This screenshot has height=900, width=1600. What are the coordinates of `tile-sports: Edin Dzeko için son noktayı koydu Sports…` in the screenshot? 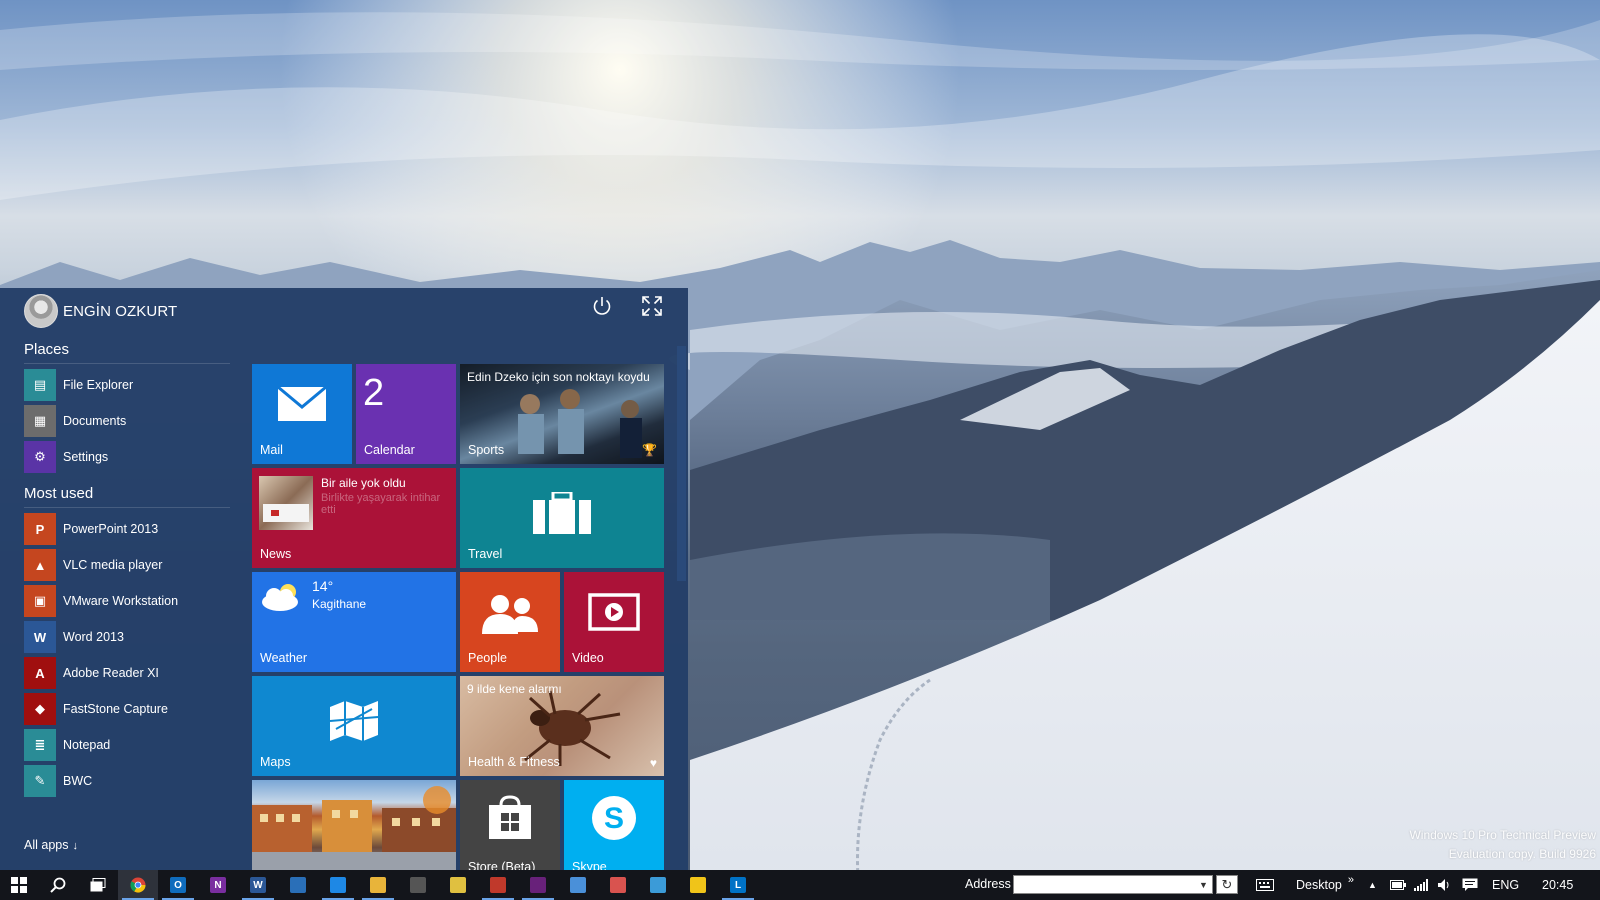 It's located at (562, 414).